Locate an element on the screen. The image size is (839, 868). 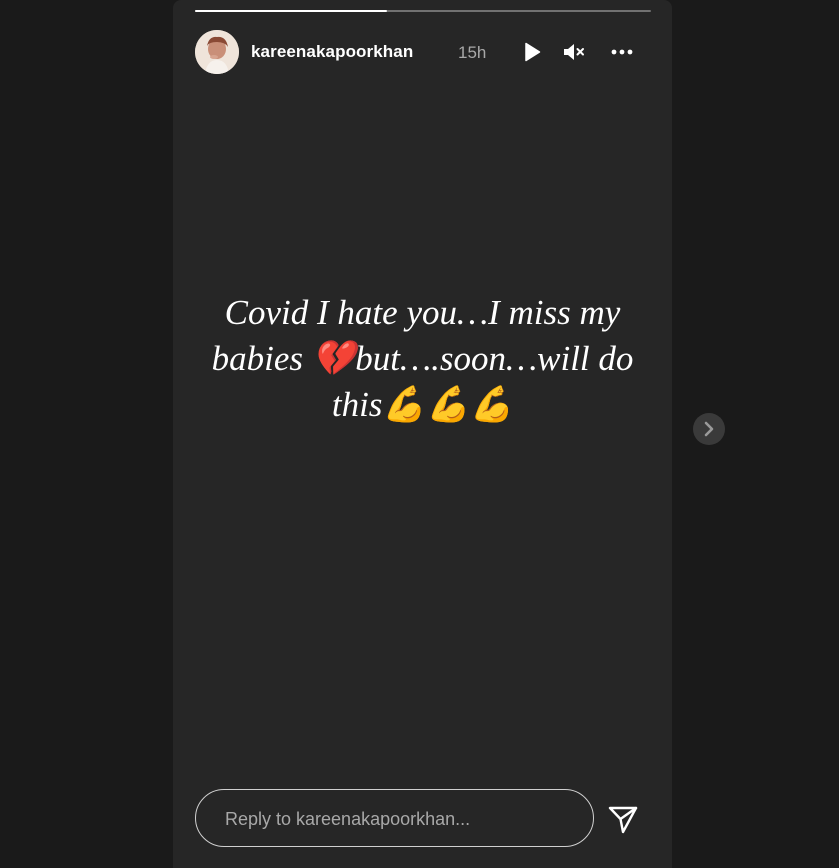
profile-photo-icon is located at coordinates (217, 52).